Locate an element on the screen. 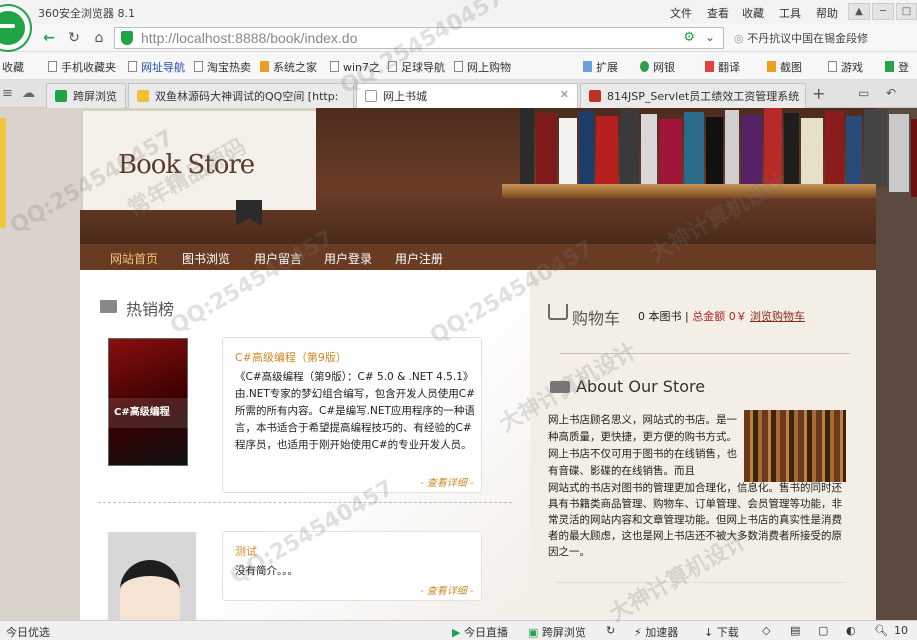  book-title: C#高级编程（第9版） is located at coordinates (291, 357).